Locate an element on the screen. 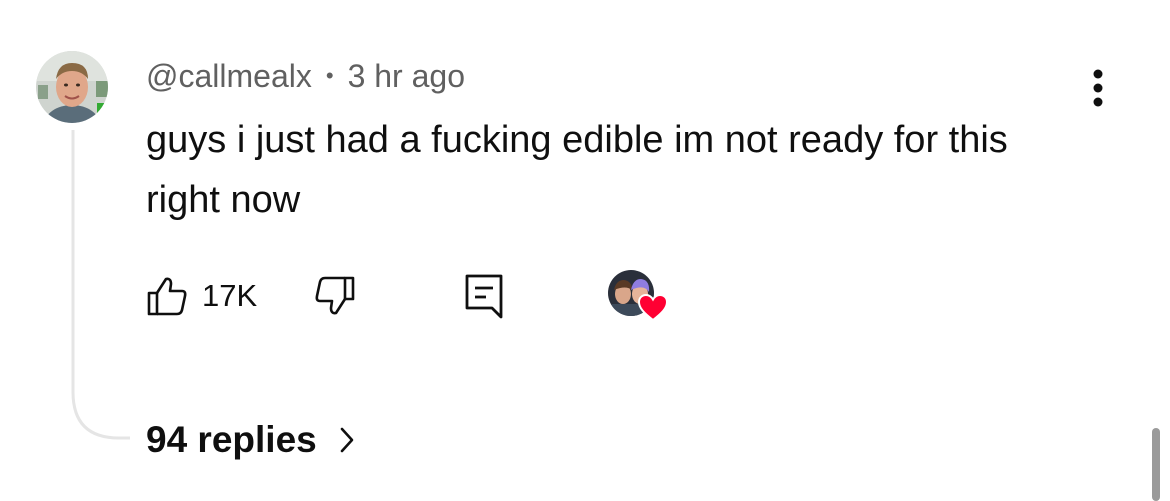 The width and height of the screenshot is (1170, 501). like-button: 17K is located at coordinates (201, 296).